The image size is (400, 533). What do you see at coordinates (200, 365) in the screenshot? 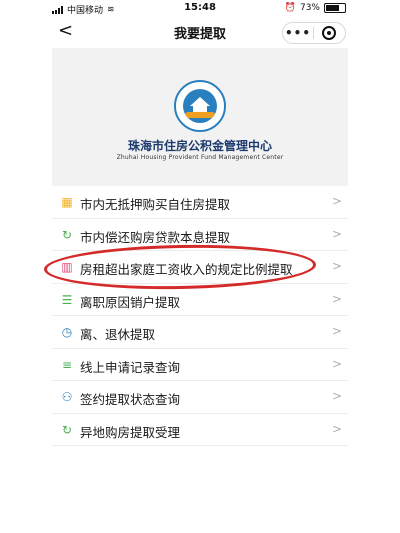
I see `menu-item-online-records: ≡ 线上申请记录查询 >` at bounding box center [200, 365].